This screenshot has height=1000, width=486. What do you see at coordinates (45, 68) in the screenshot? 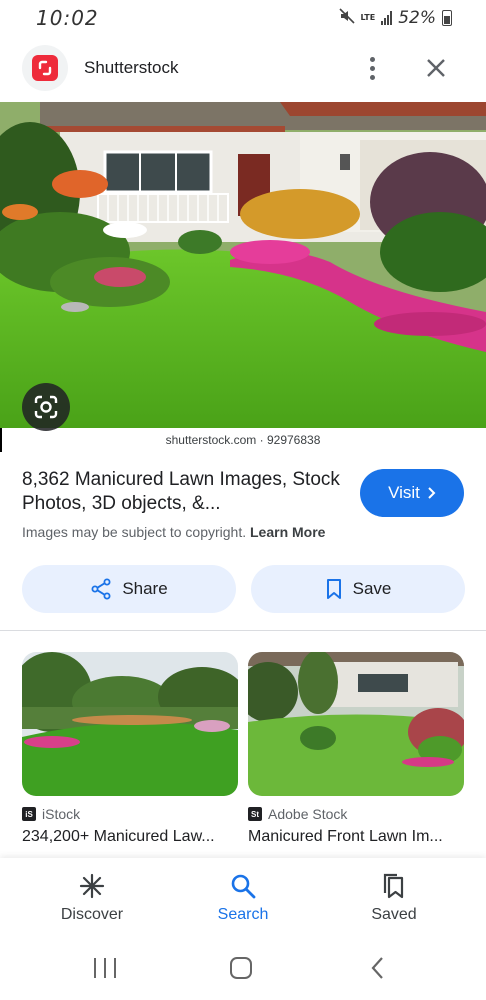
I see `shutterstock-logo-icon` at bounding box center [45, 68].